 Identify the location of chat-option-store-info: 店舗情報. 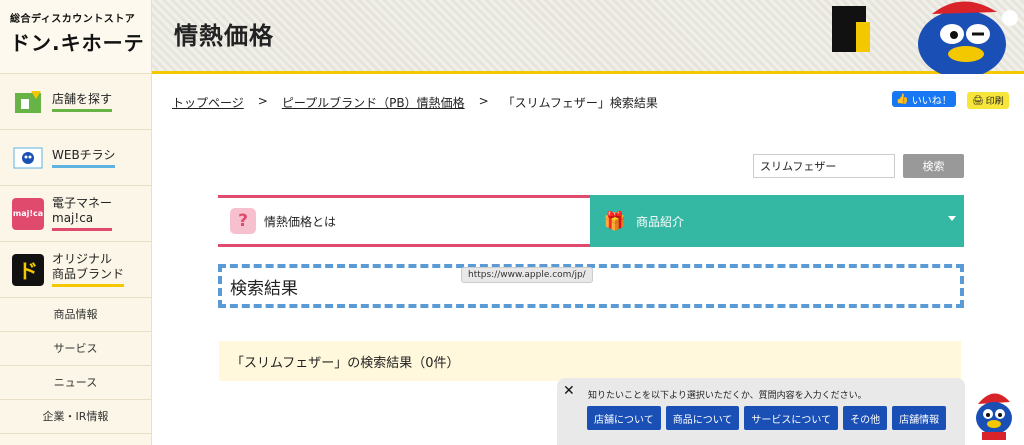
(919, 418).